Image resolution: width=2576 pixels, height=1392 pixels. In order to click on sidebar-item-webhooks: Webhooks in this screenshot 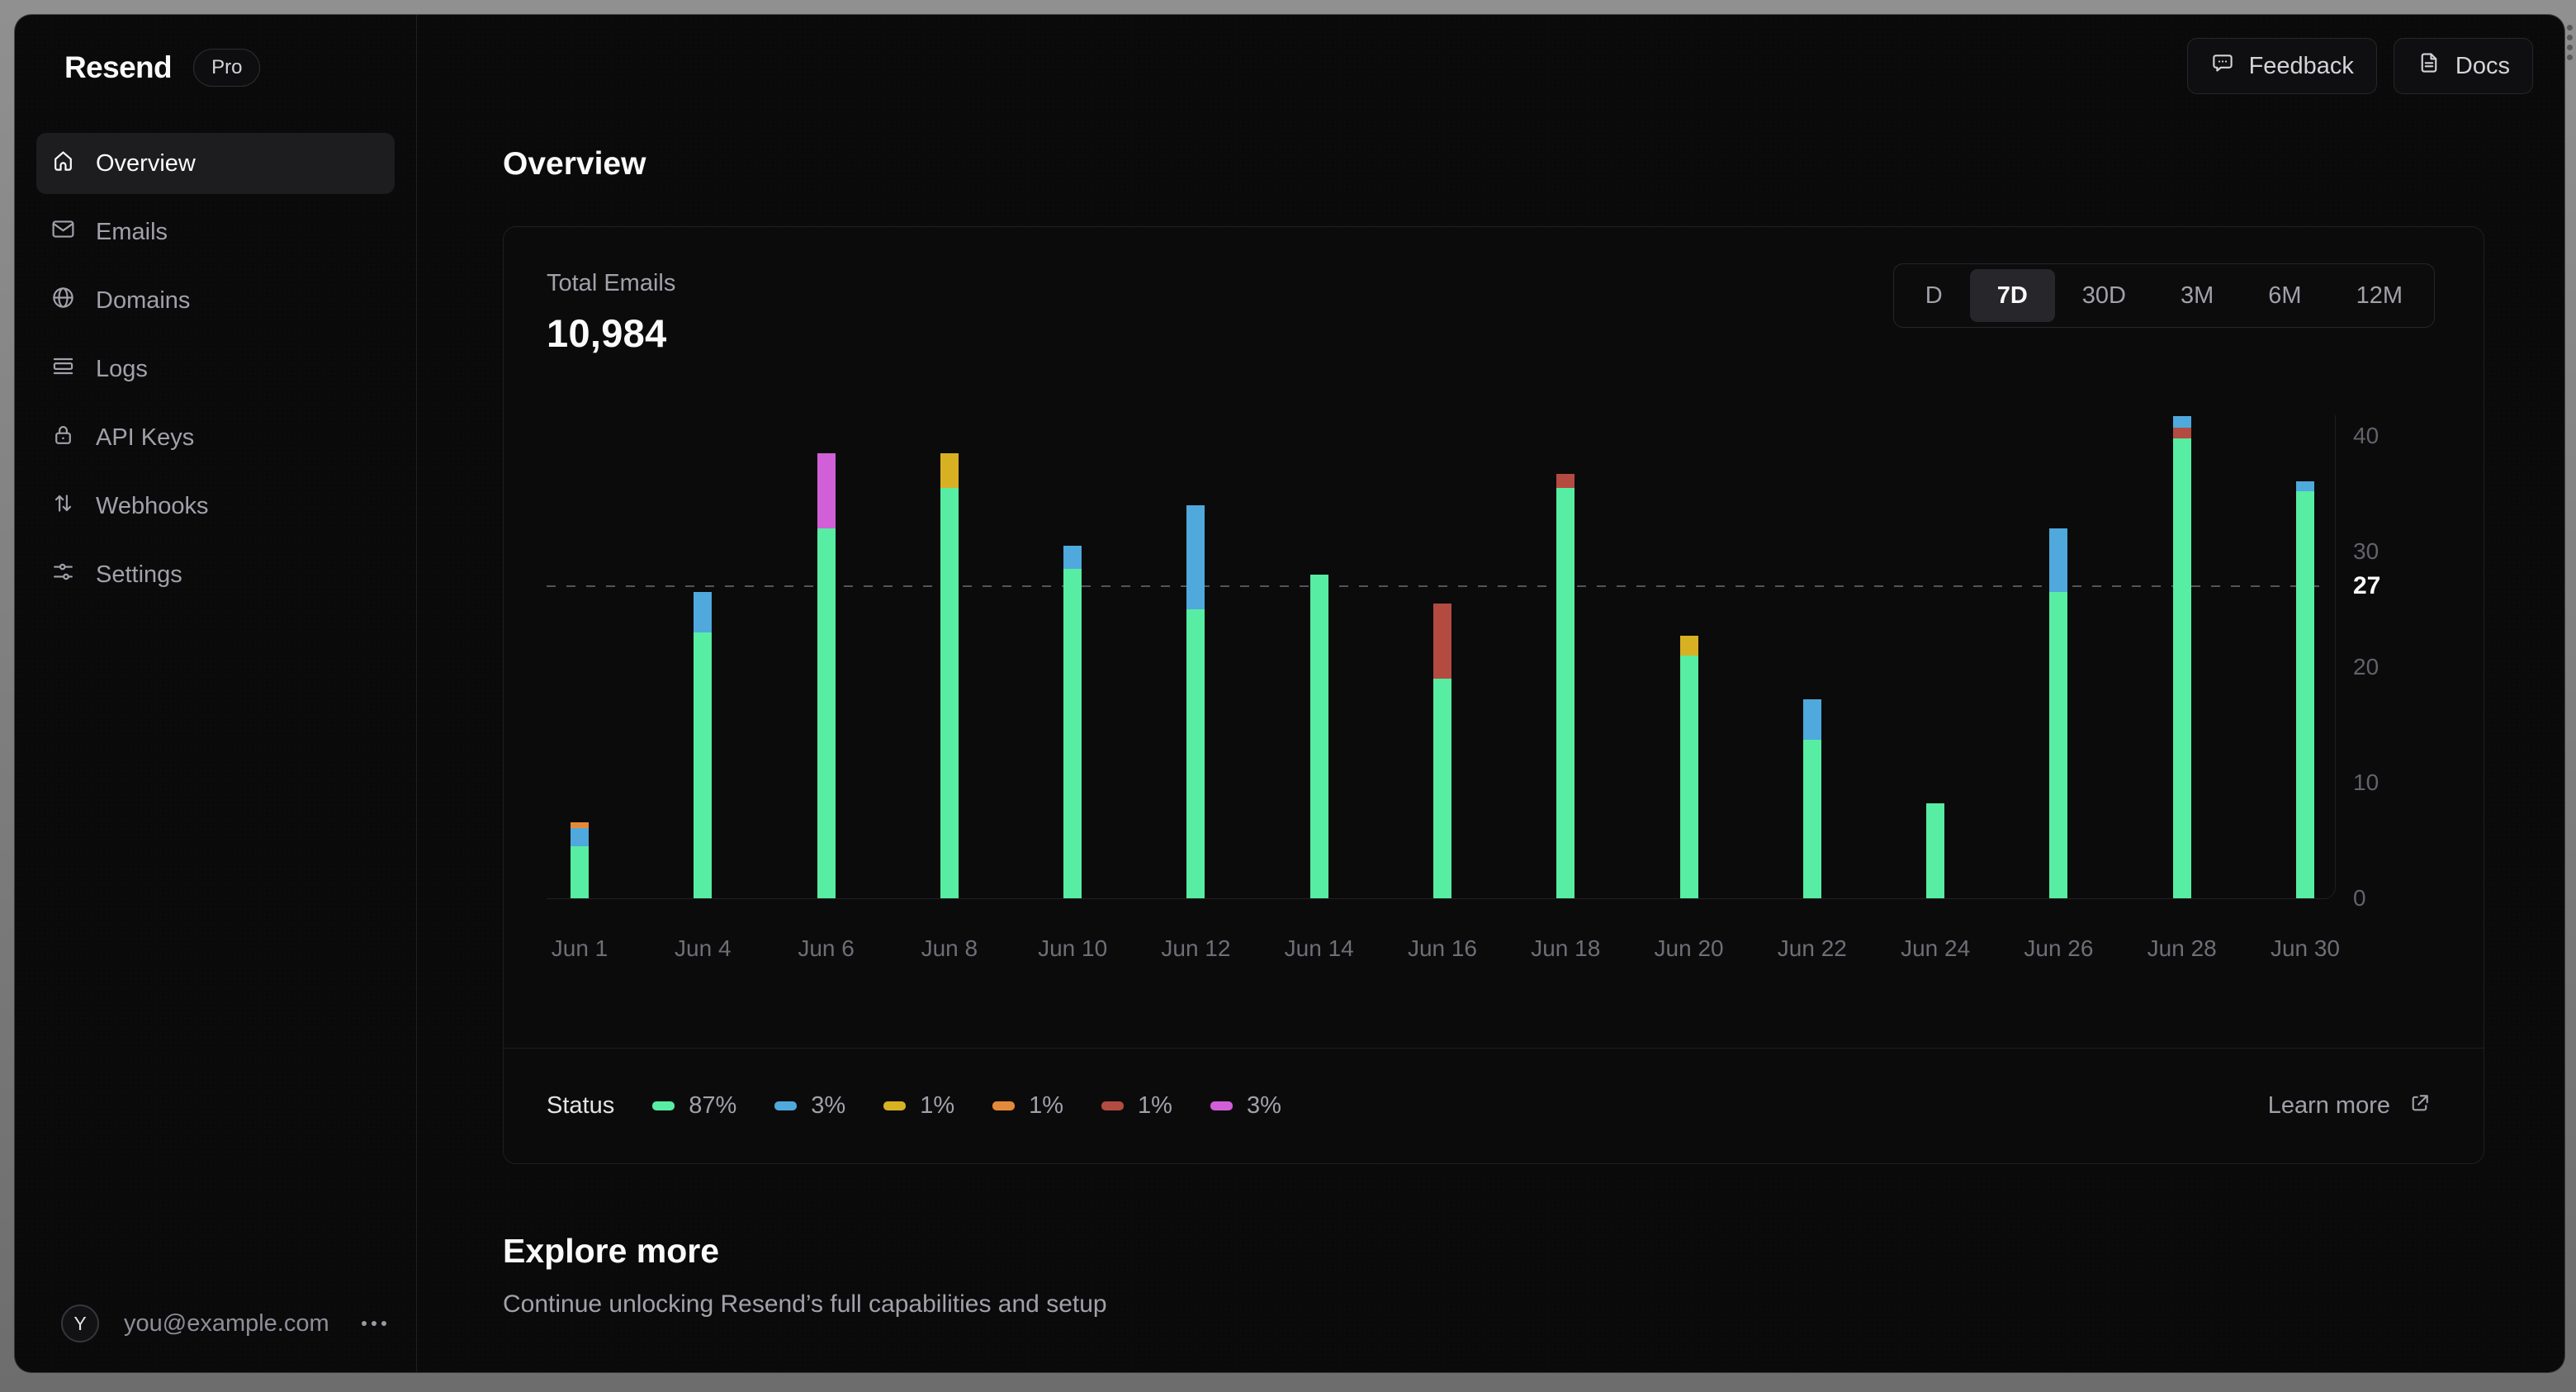, I will do `click(215, 506)`.